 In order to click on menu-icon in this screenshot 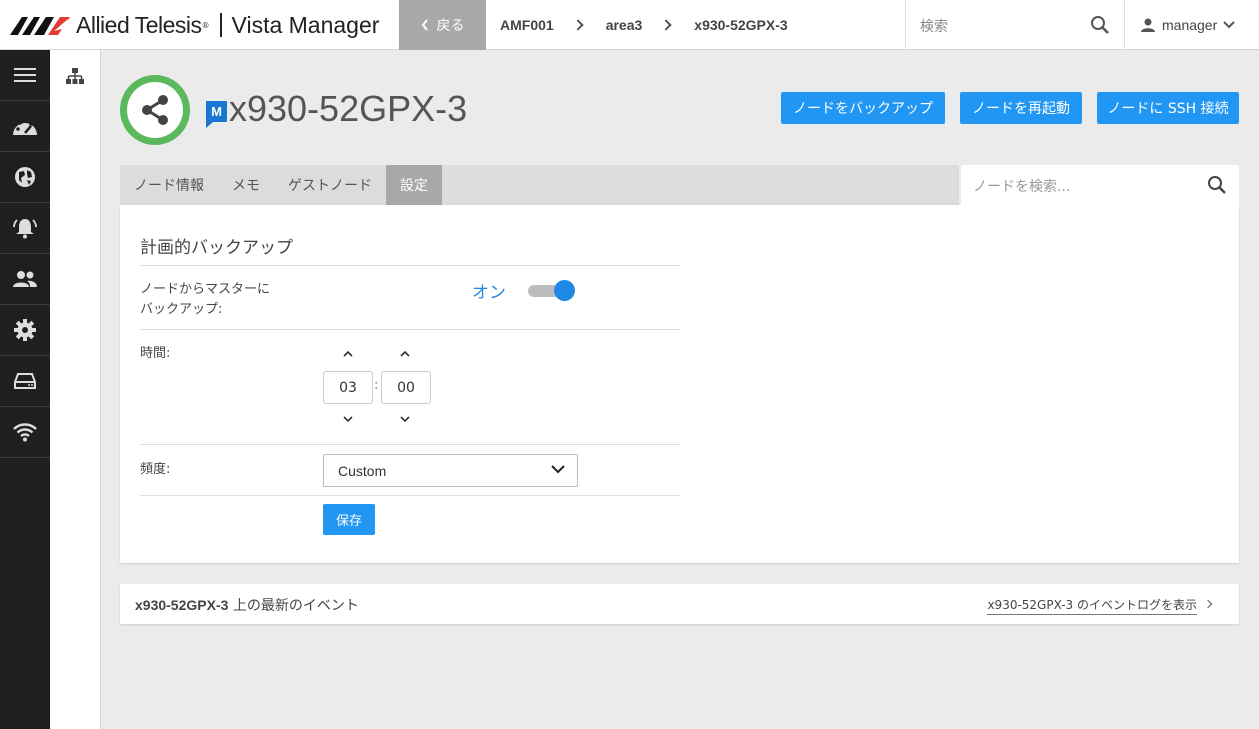, I will do `click(25, 75)`.